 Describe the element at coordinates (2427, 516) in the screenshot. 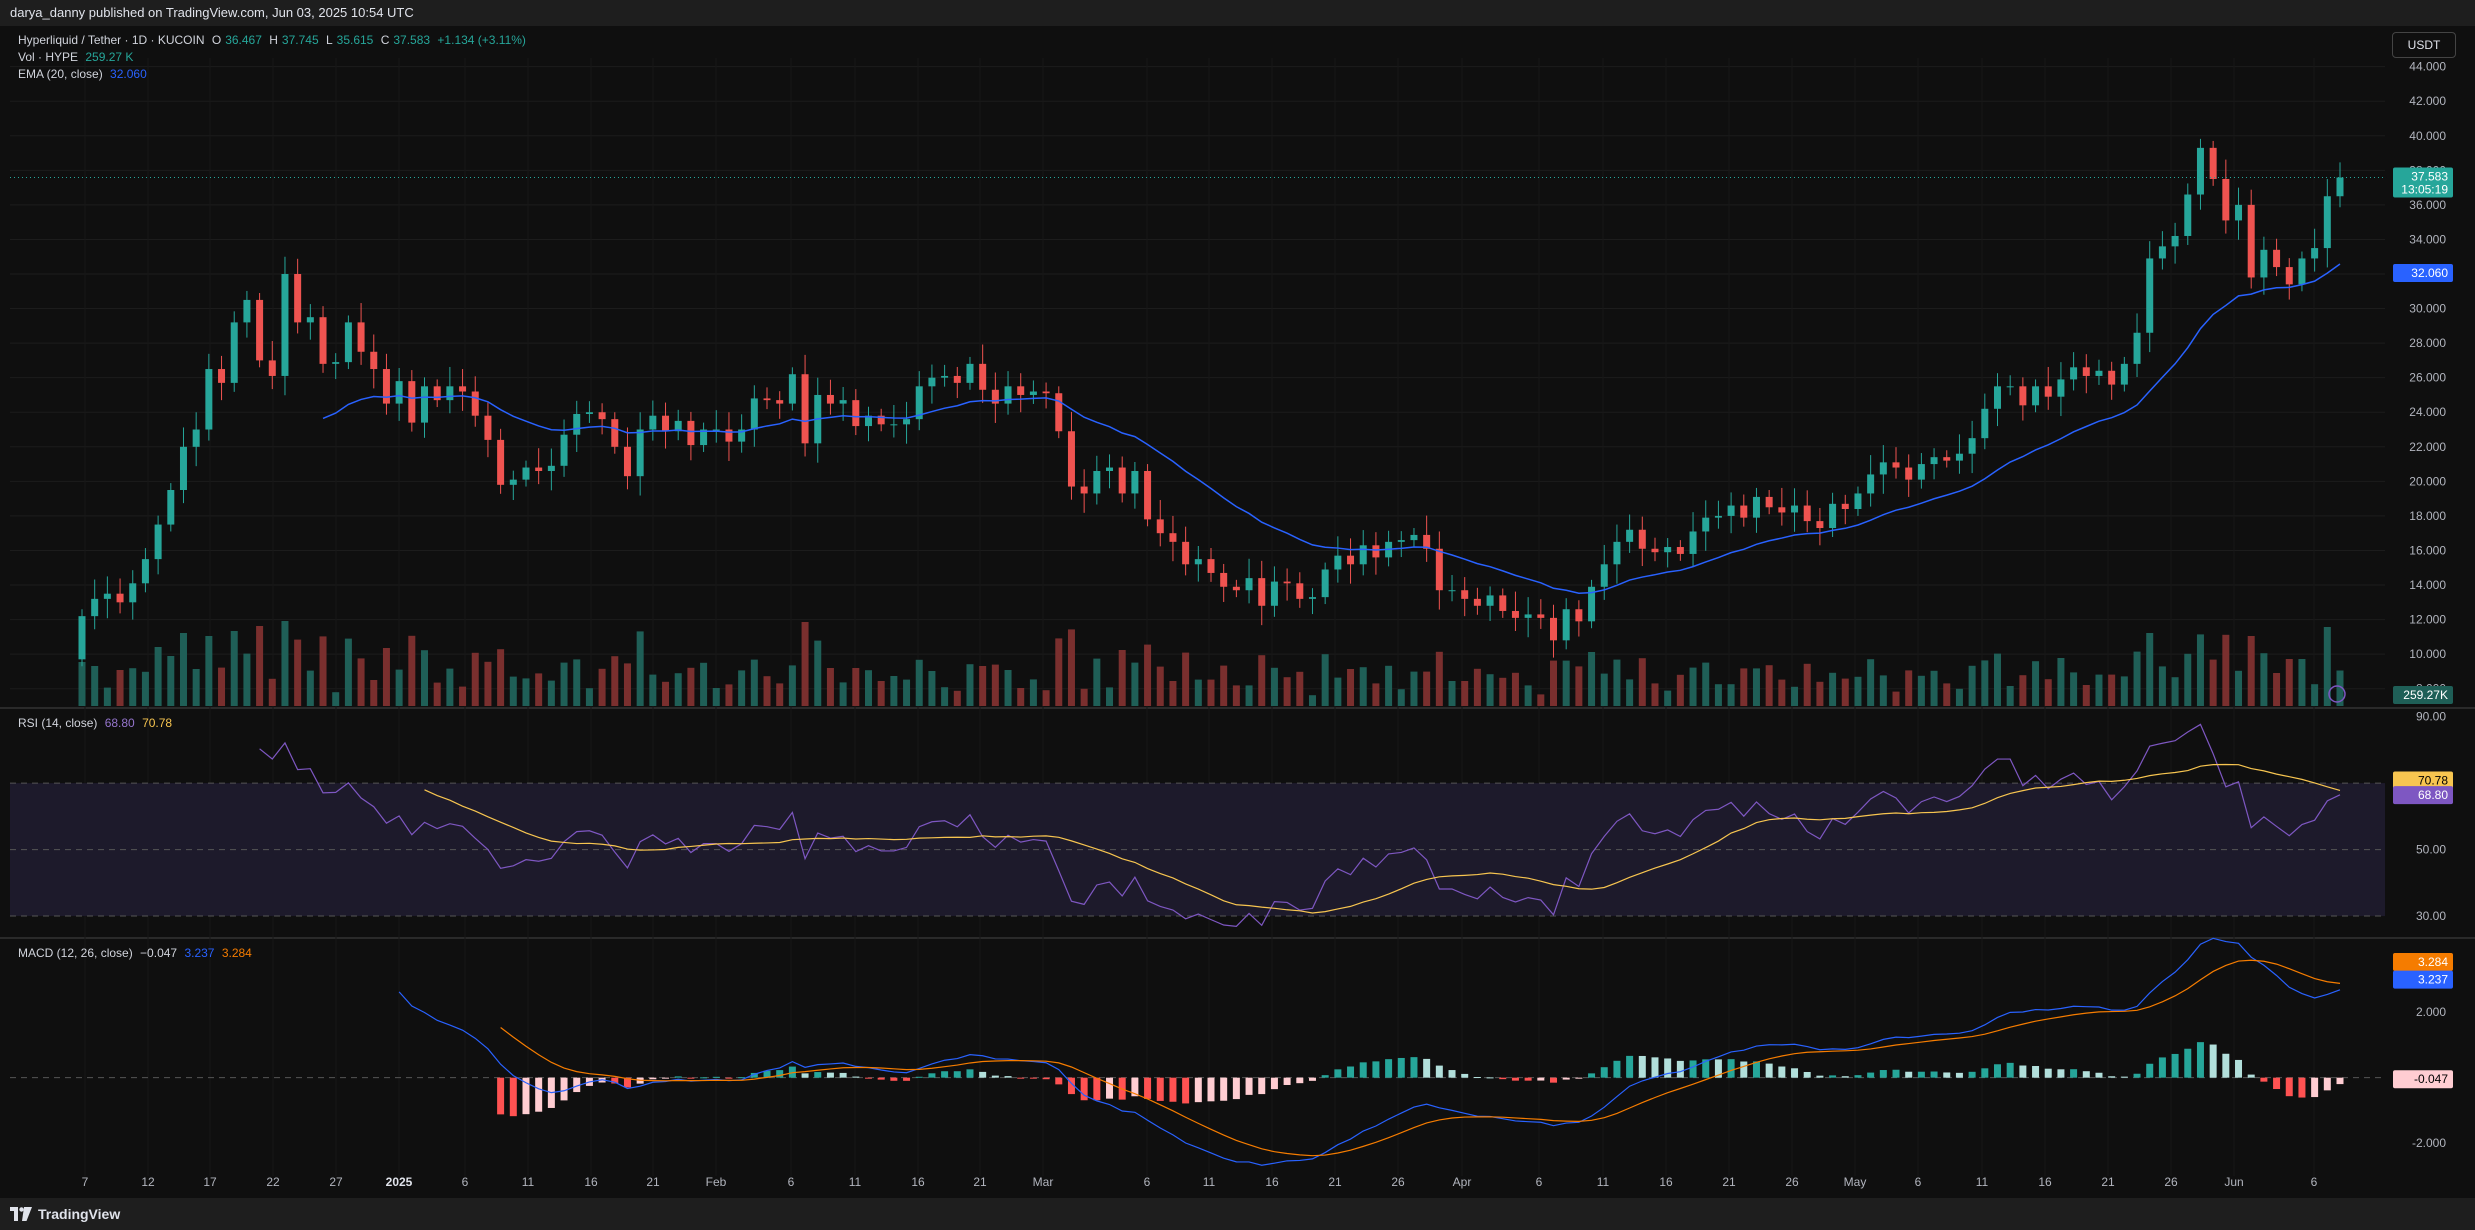

I see `price-tick-label: 18.000` at that location.